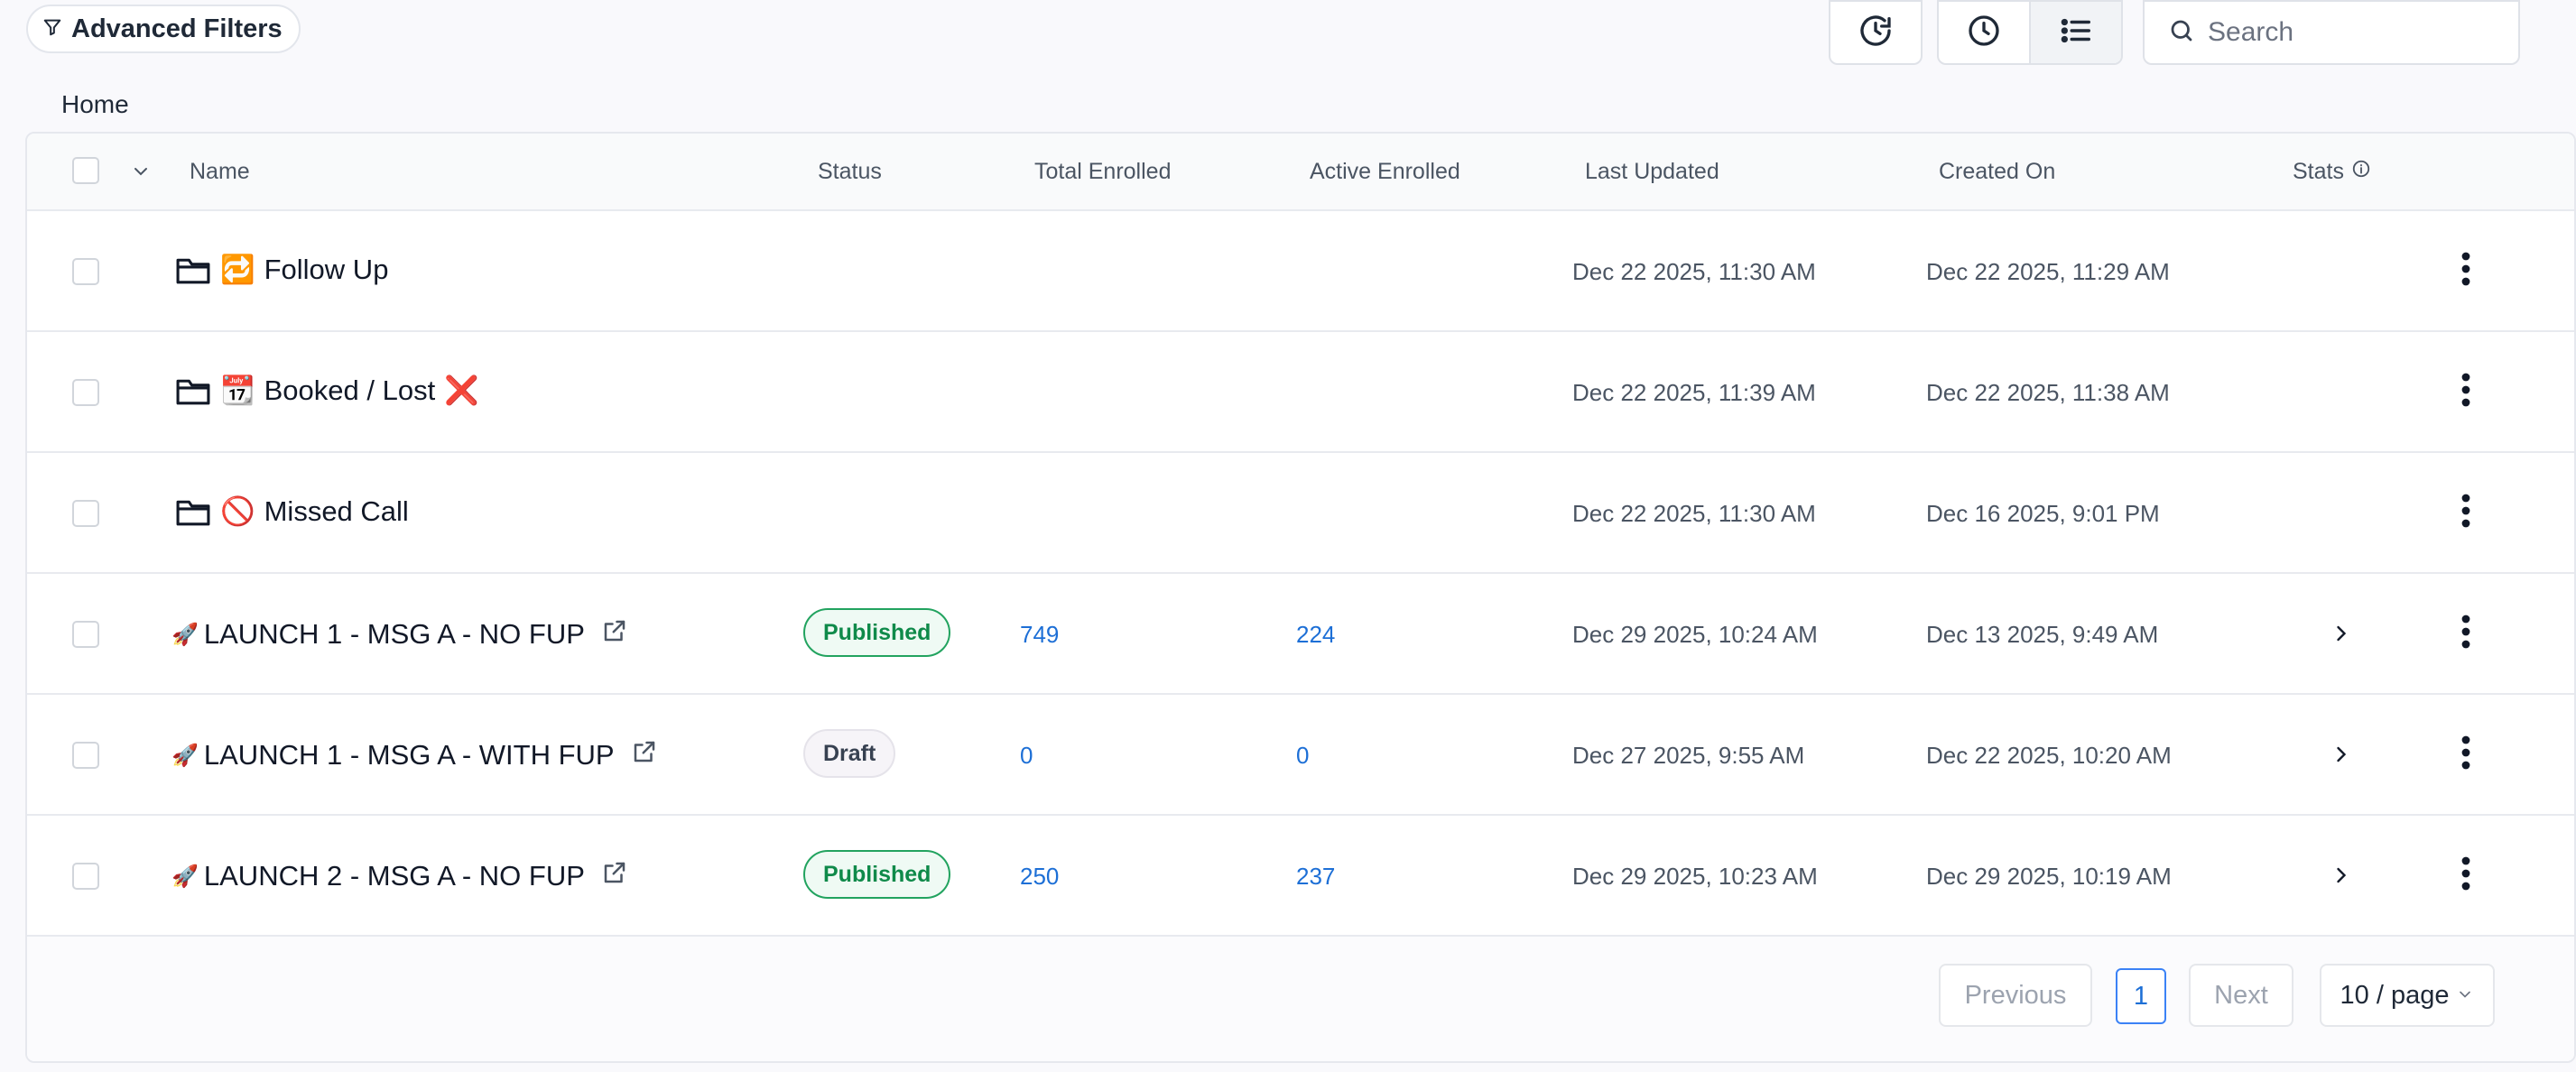  I want to click on breadcrumb: Home, so click(95, 104).